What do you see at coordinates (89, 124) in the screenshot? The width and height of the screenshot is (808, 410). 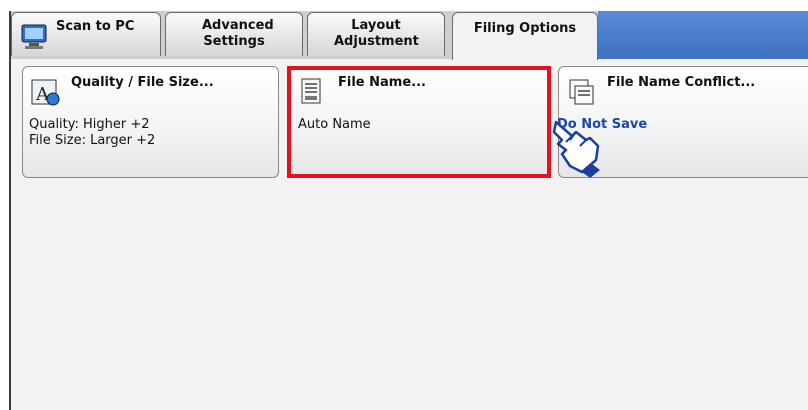 I see `quality-value: Quality: Higher +2` at bounding box center [89, 124].